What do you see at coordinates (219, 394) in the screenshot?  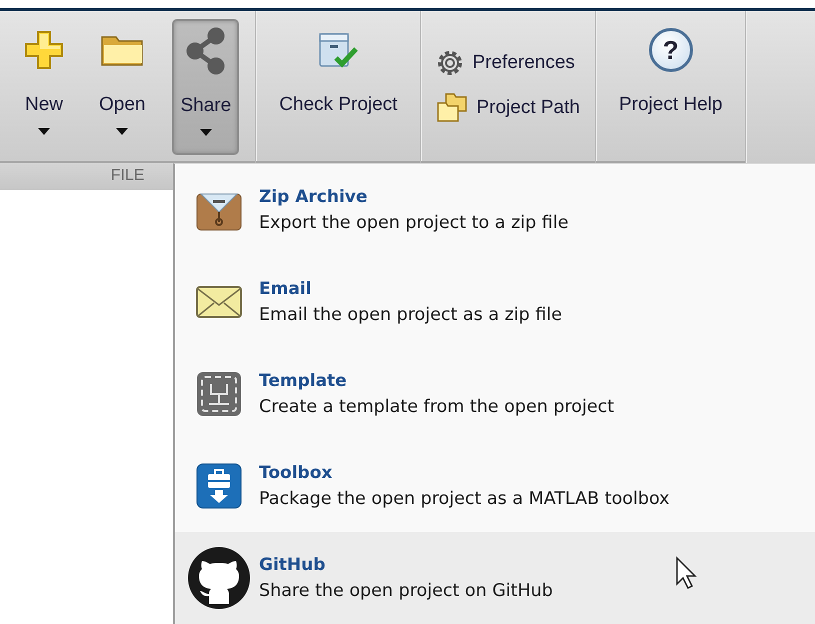 I see `template-icon` at bounding box center [219, 394].